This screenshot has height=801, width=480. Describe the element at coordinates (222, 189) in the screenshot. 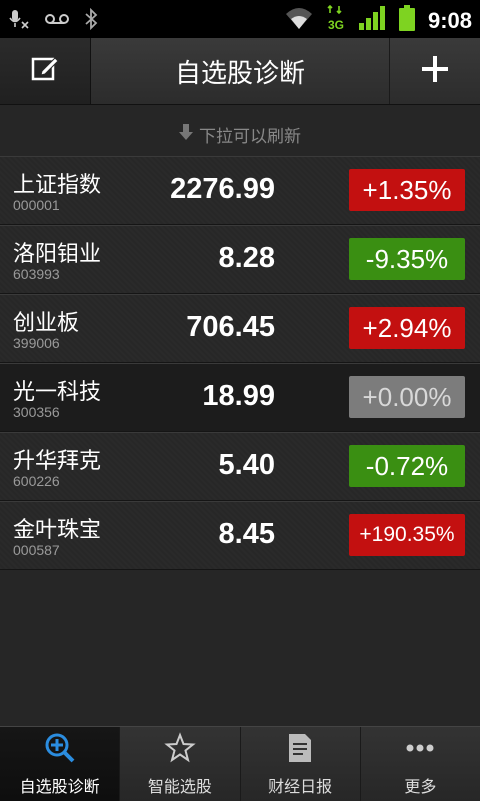

I see `stock-price: 2276.99` at that location.